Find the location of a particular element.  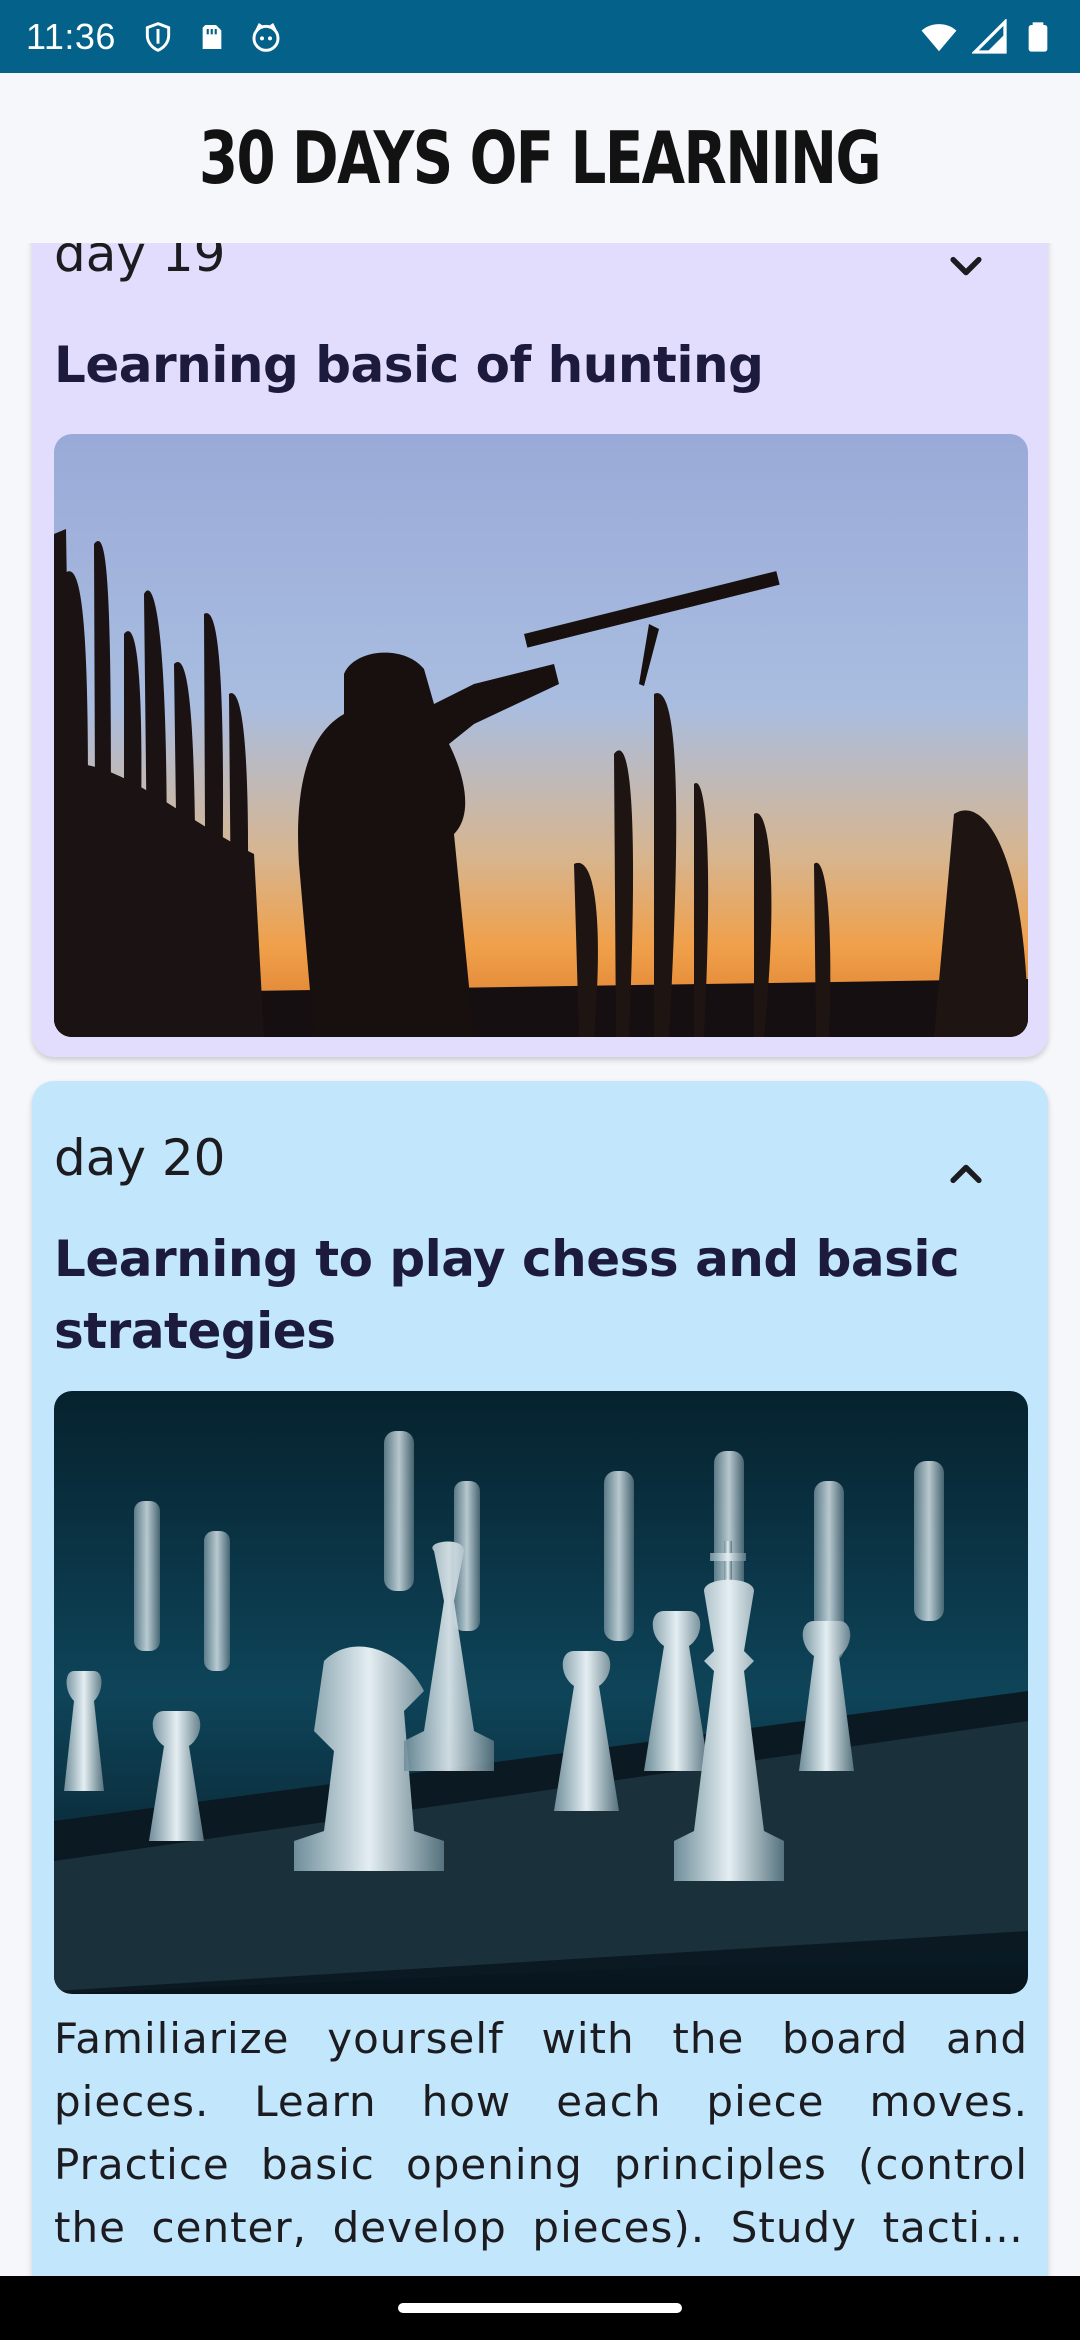

navigation-bar is located at coordinates (540, 2308).